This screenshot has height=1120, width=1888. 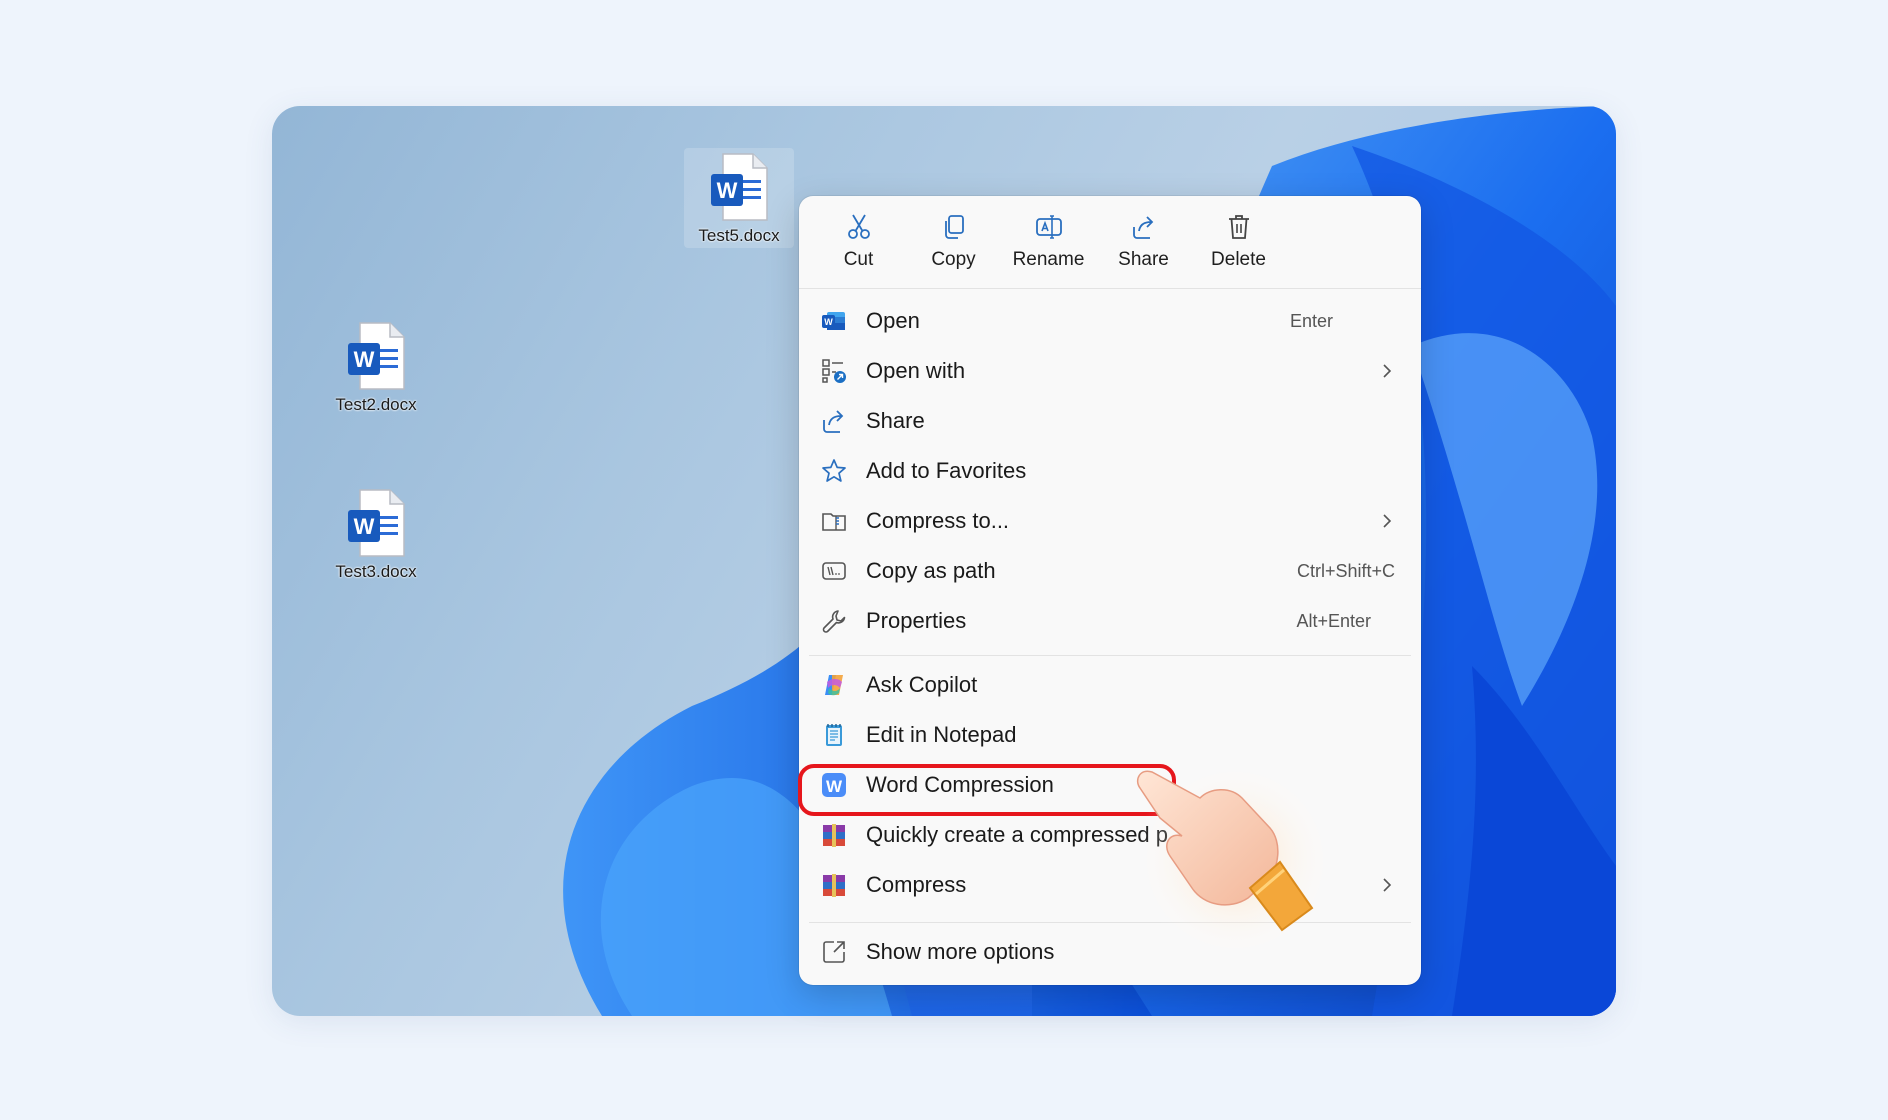 I want to click on menu-item-label: Properties, so click(x=916, y=620).